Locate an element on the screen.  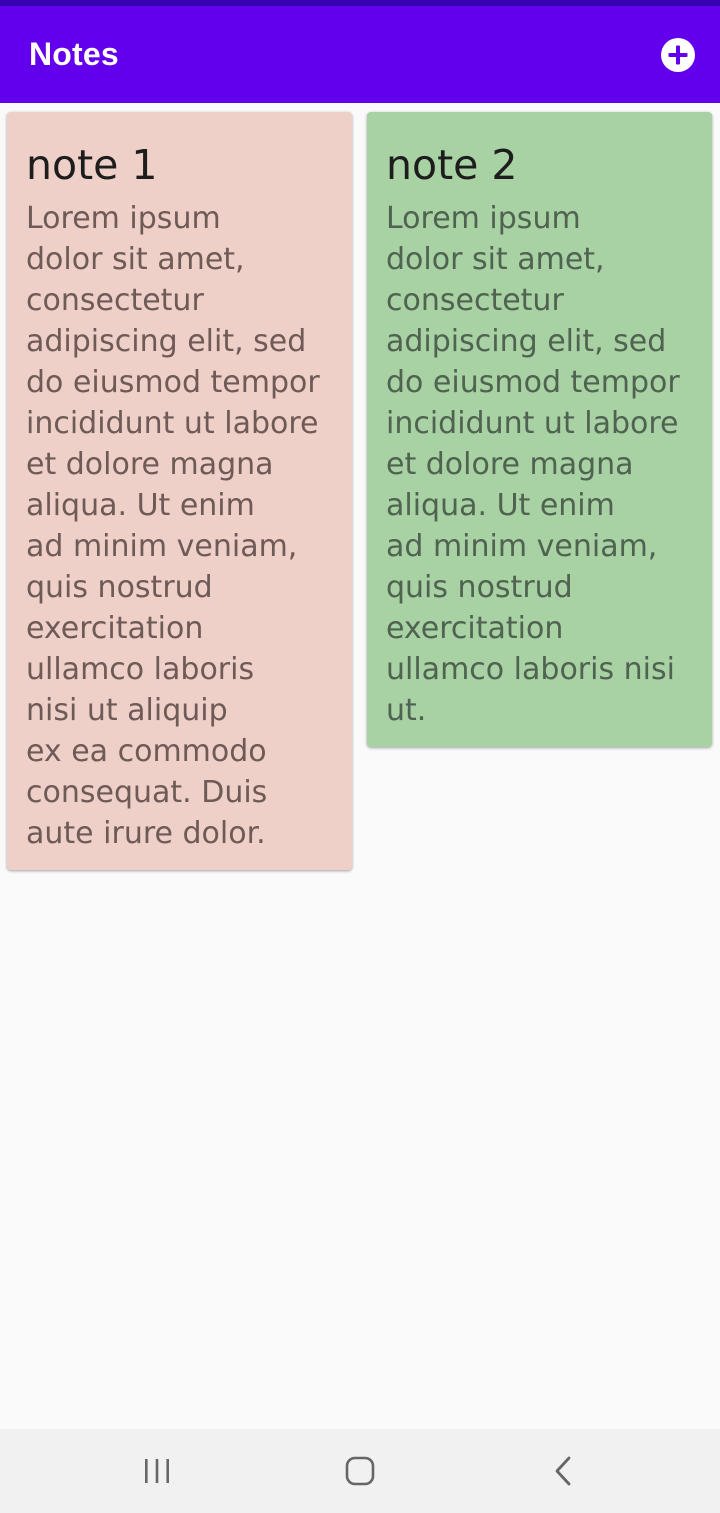
note-title: note 1 is located at coordinates (92, 165).